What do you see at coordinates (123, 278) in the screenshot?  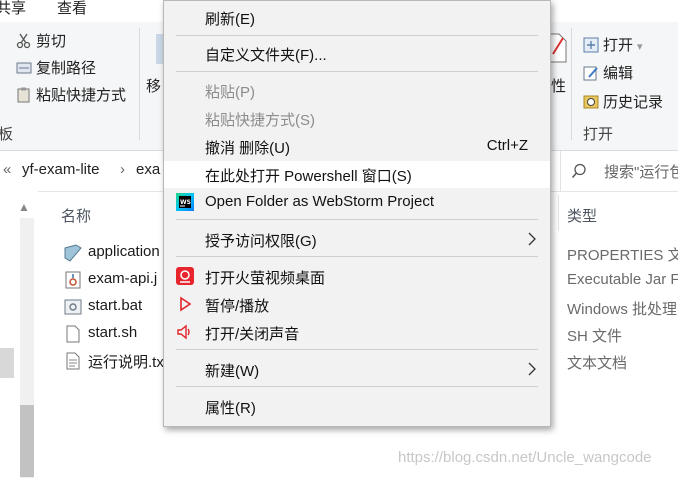 I see `file-name: exam-api.j` at bounding box center [123, 278].